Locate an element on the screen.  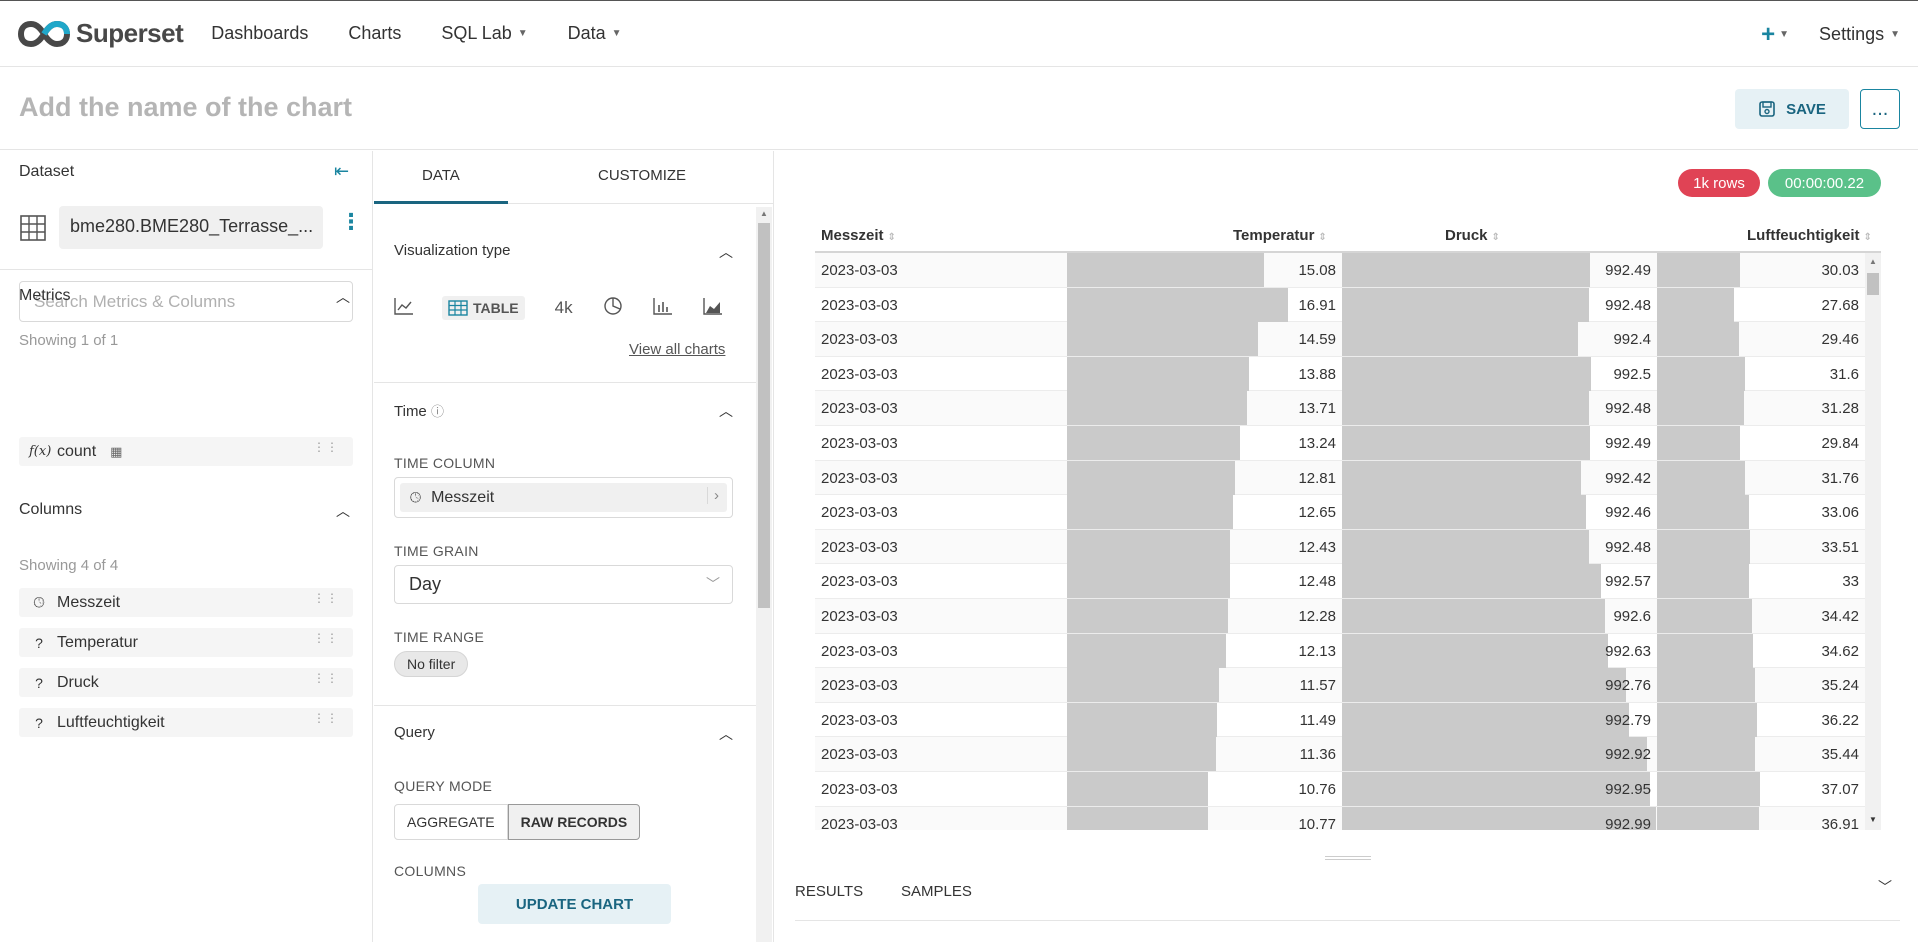
chart-title-input: Add the name of the chart is located at coordinates (185, 107).